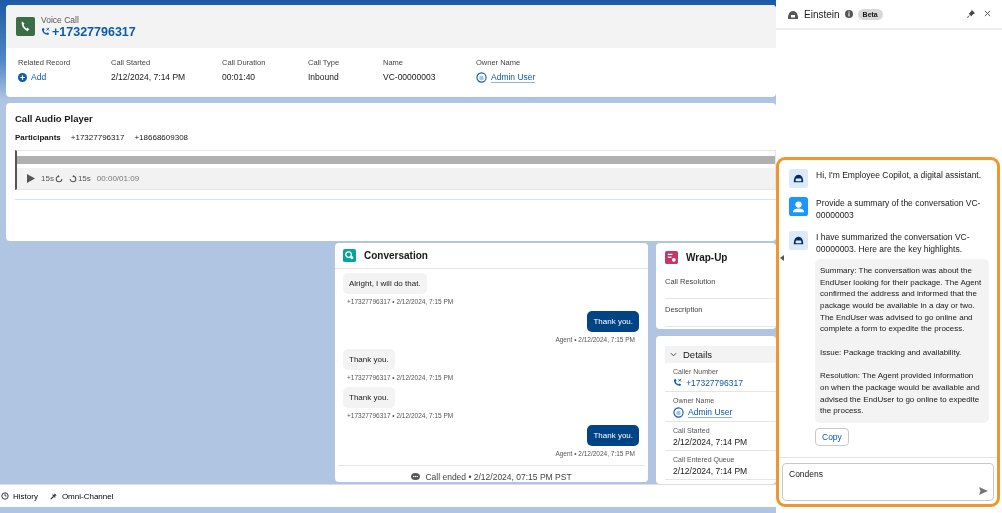 The image size is (1002, 513). What do you see at coordinates (60, 19) in the screenshot?
I see `object-label: Voice Call` at bounding box center [60, 19].